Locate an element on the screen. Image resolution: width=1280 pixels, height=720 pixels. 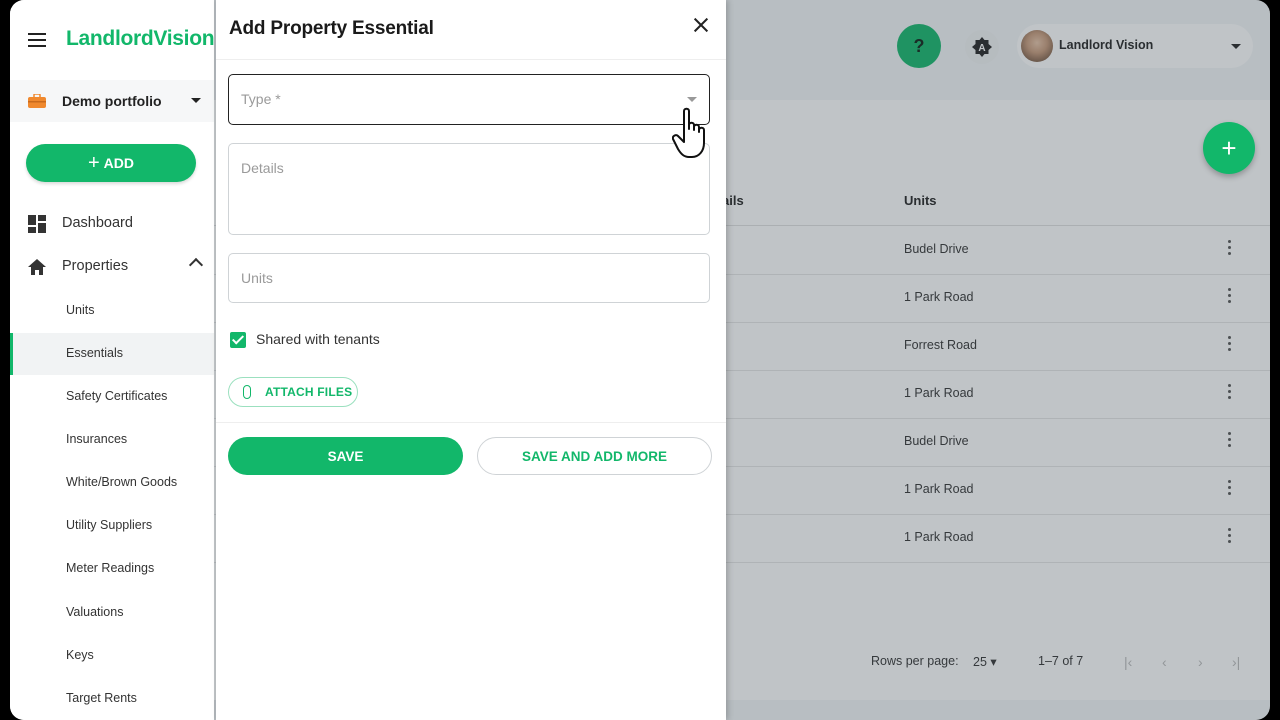
sidebar-subitem-label: Keys is located at coordinates (80, 655).